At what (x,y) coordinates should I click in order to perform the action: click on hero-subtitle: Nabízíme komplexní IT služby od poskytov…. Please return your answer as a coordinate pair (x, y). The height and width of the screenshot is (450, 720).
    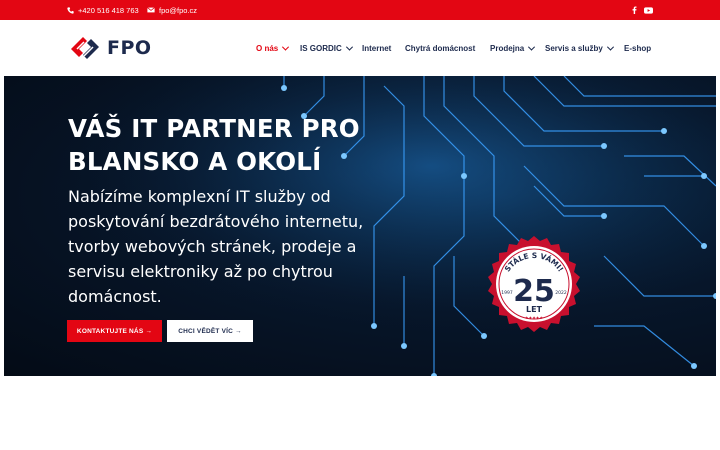
    Looking at the image, I should click on (233, 246).